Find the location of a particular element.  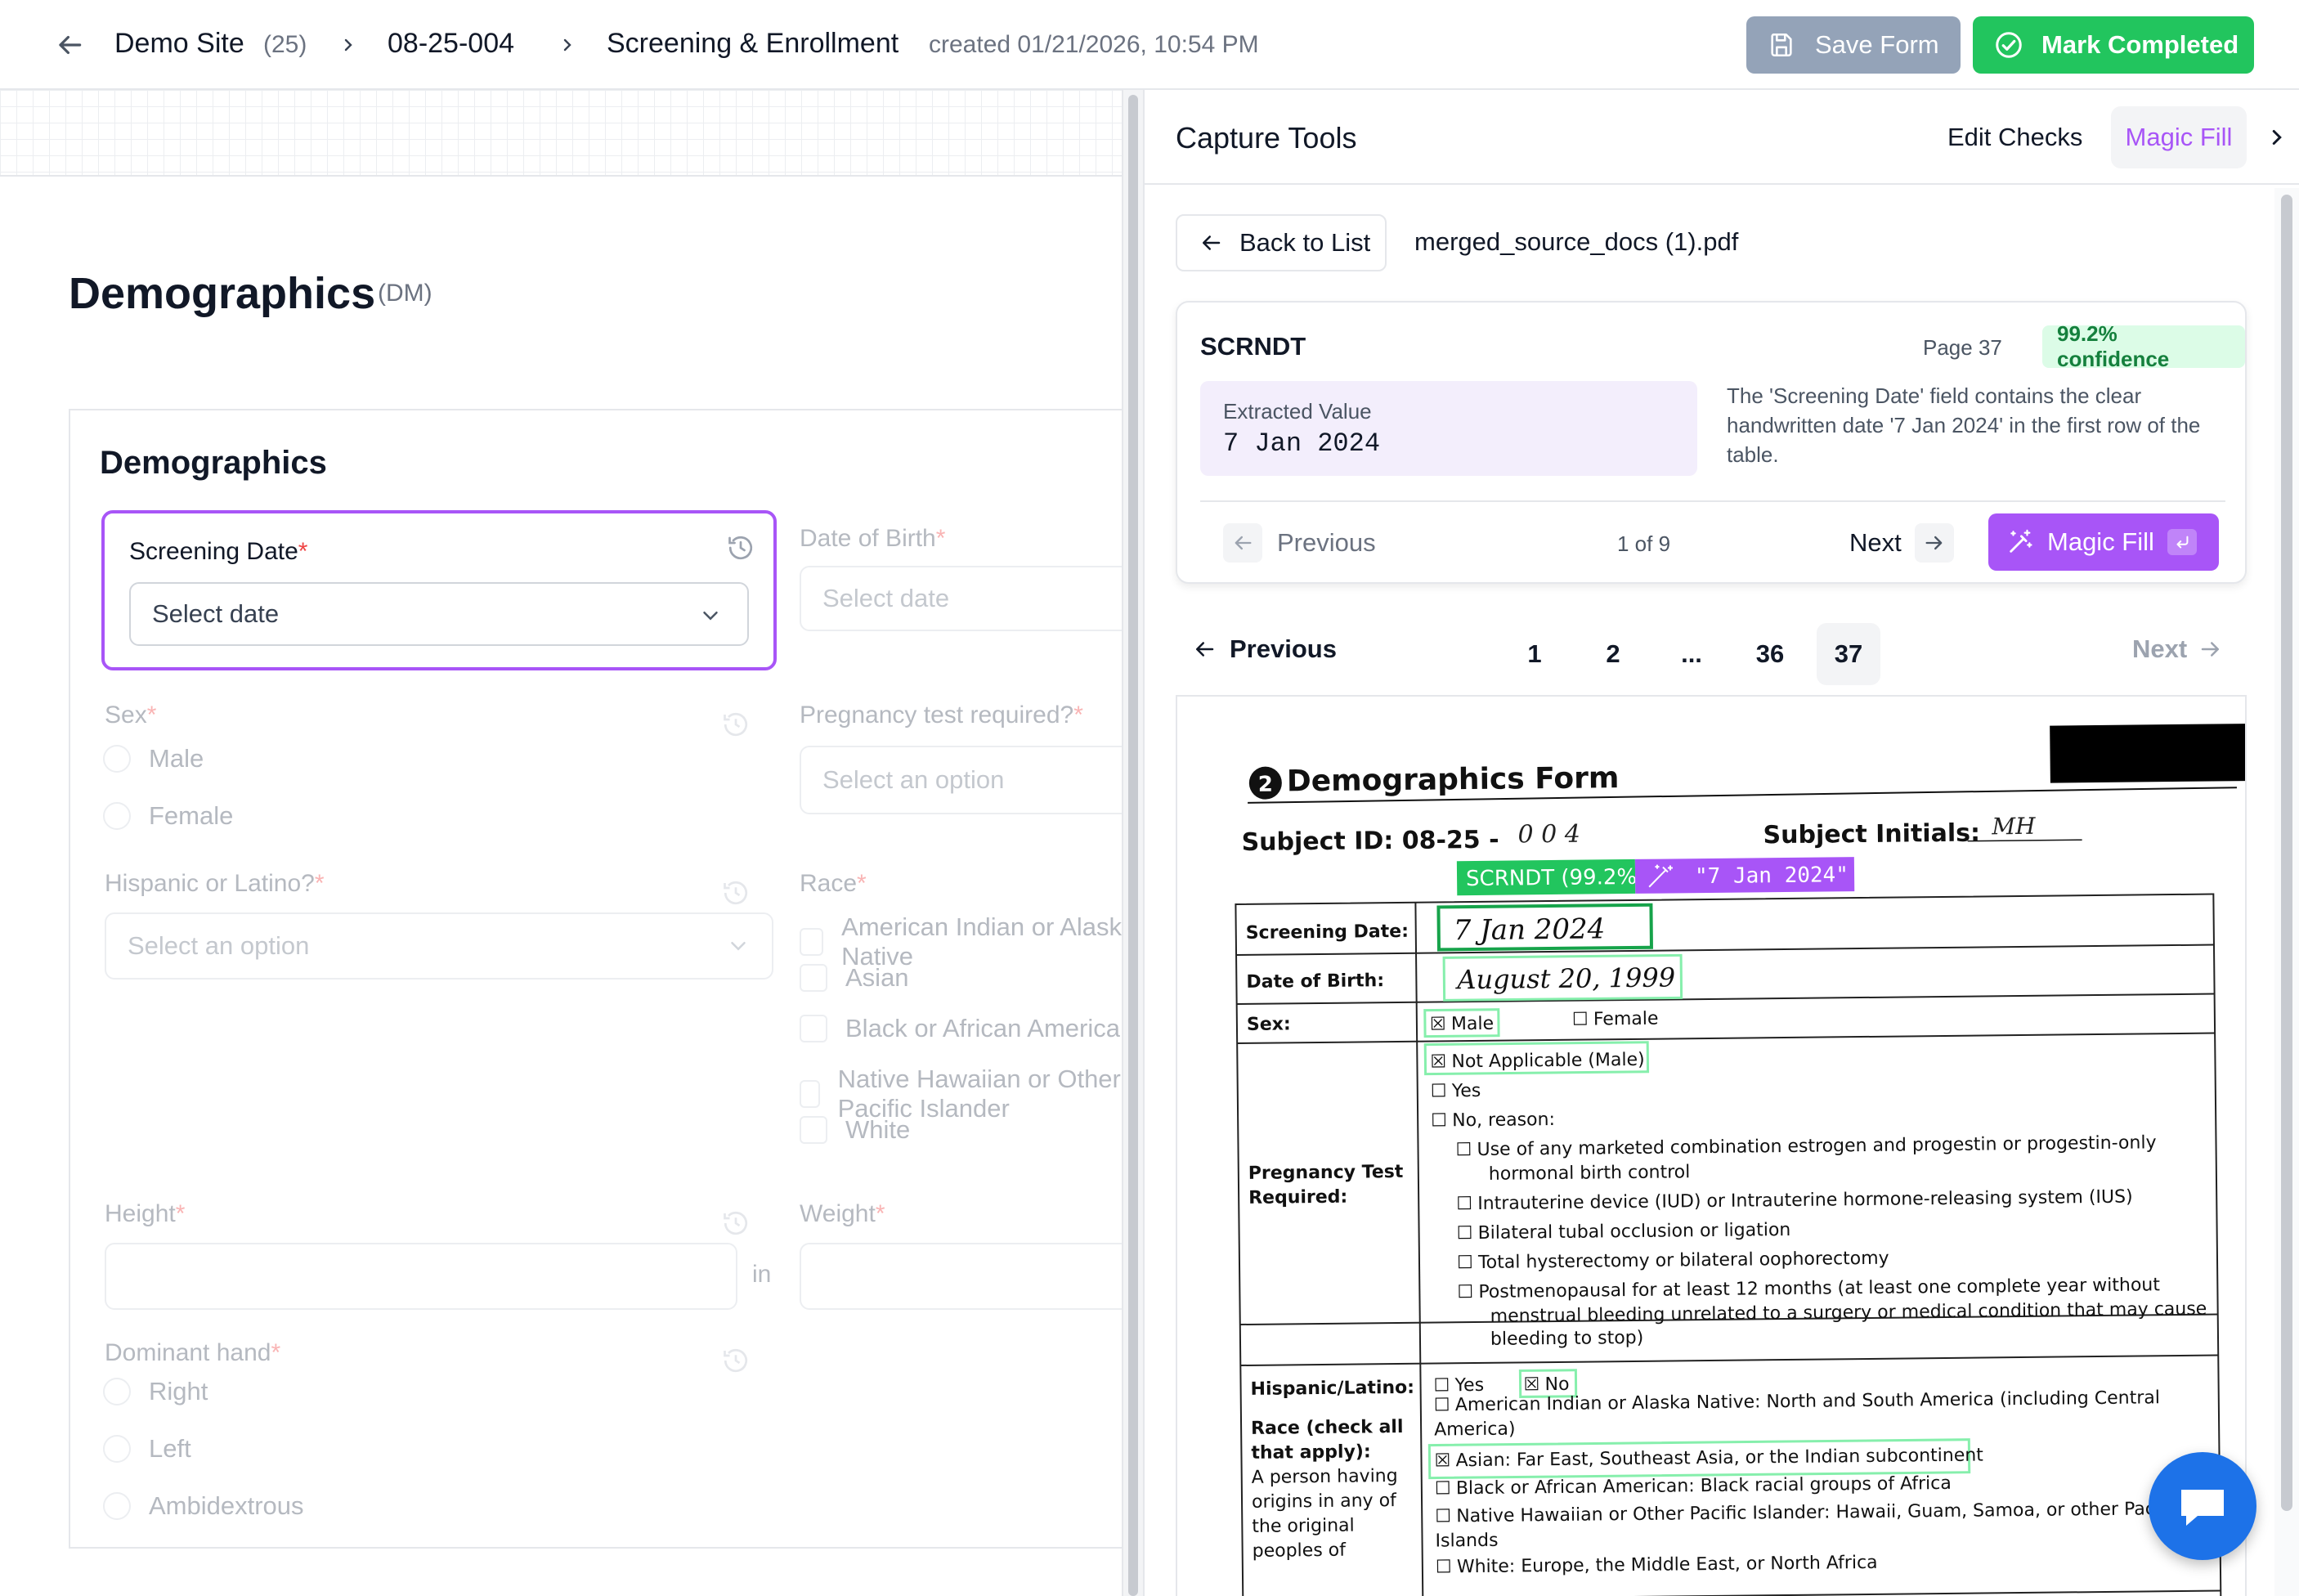

resize-grip is located at coordinates (1133, 845).